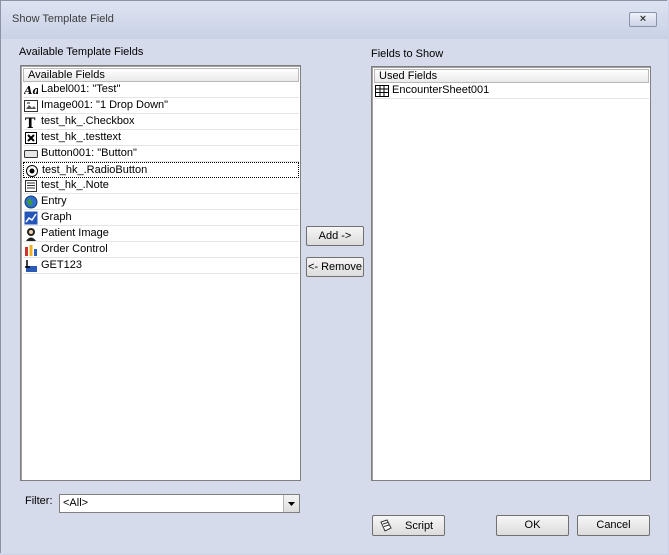  I want to click on list-item: Entry, so click(161, 202).